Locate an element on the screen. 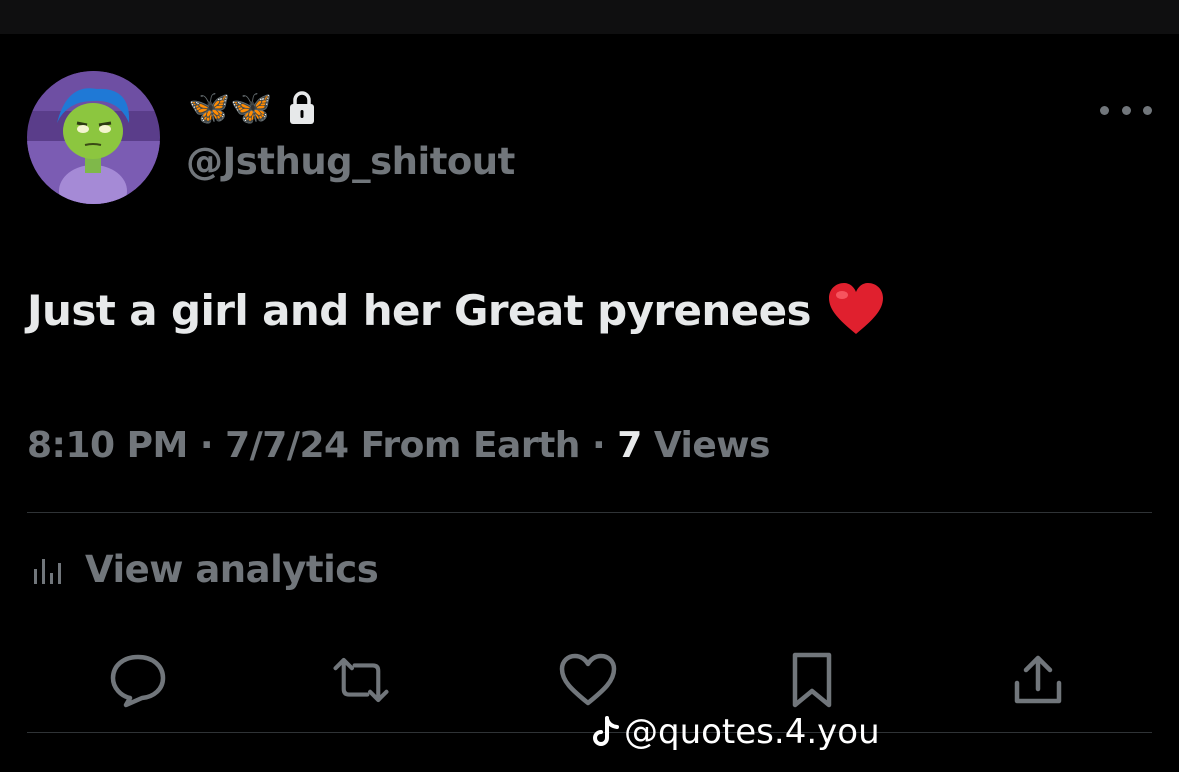 Image resolution: width=1179 pixels, height=772 pixels. repost-icon is located at coordinates (361, 680).